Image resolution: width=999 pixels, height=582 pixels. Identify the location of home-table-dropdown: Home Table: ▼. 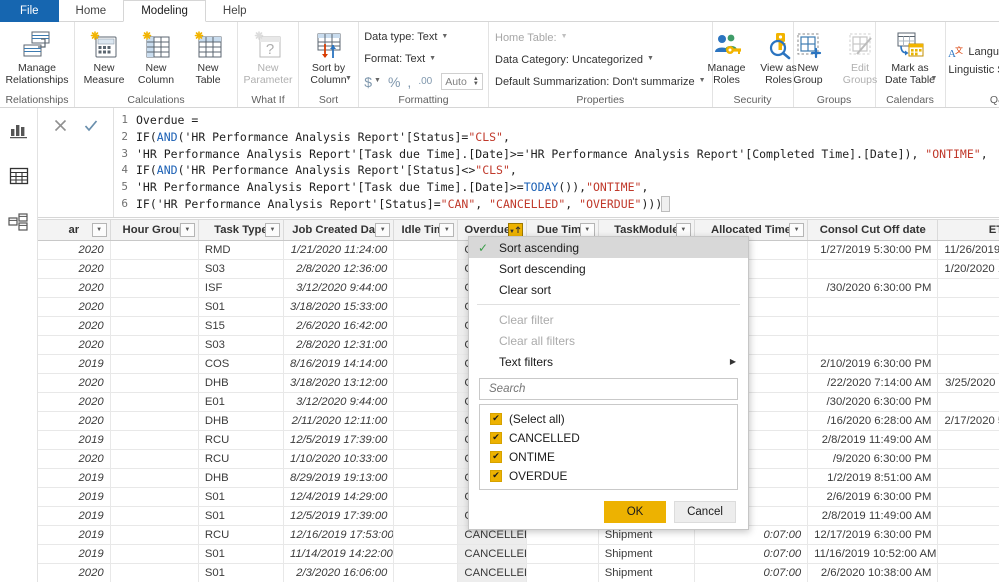
(600, 38).